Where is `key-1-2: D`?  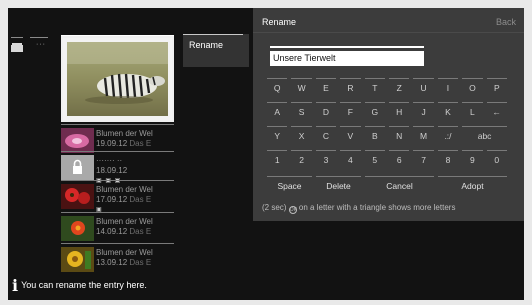 key-1-2: D is located at coordinates (326, 112).